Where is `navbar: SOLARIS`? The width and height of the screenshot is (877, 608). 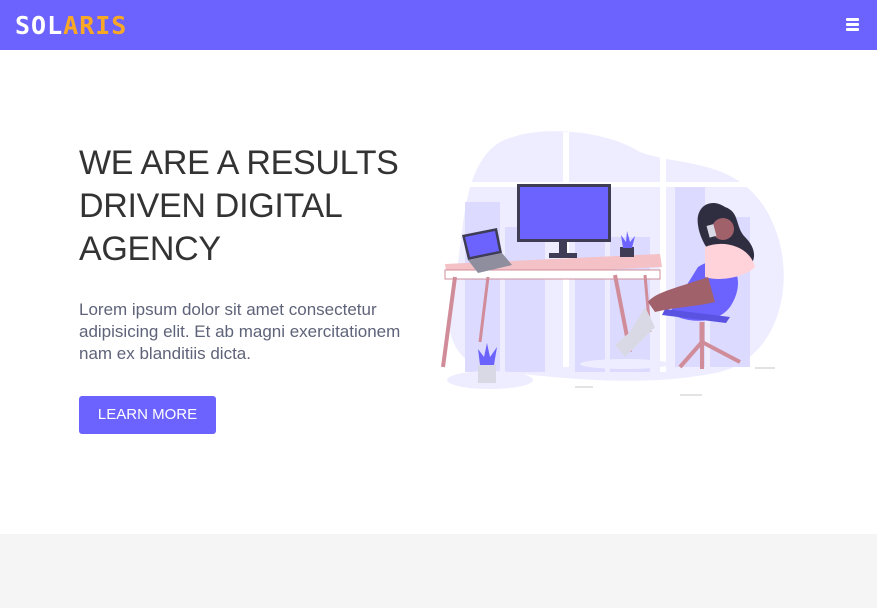 navbar: SOLARIS is located at coordinates (438, 25).